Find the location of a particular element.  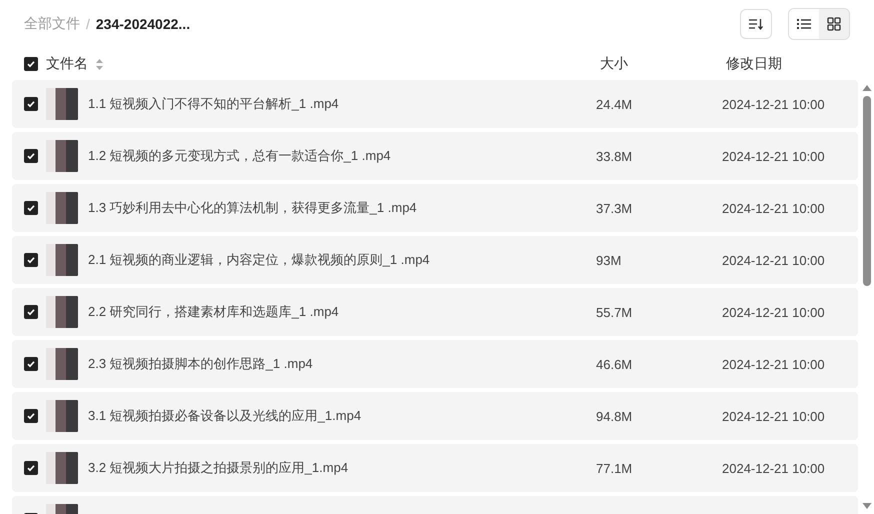

column-header: 修改日期 is located at coordinates (754, 64).